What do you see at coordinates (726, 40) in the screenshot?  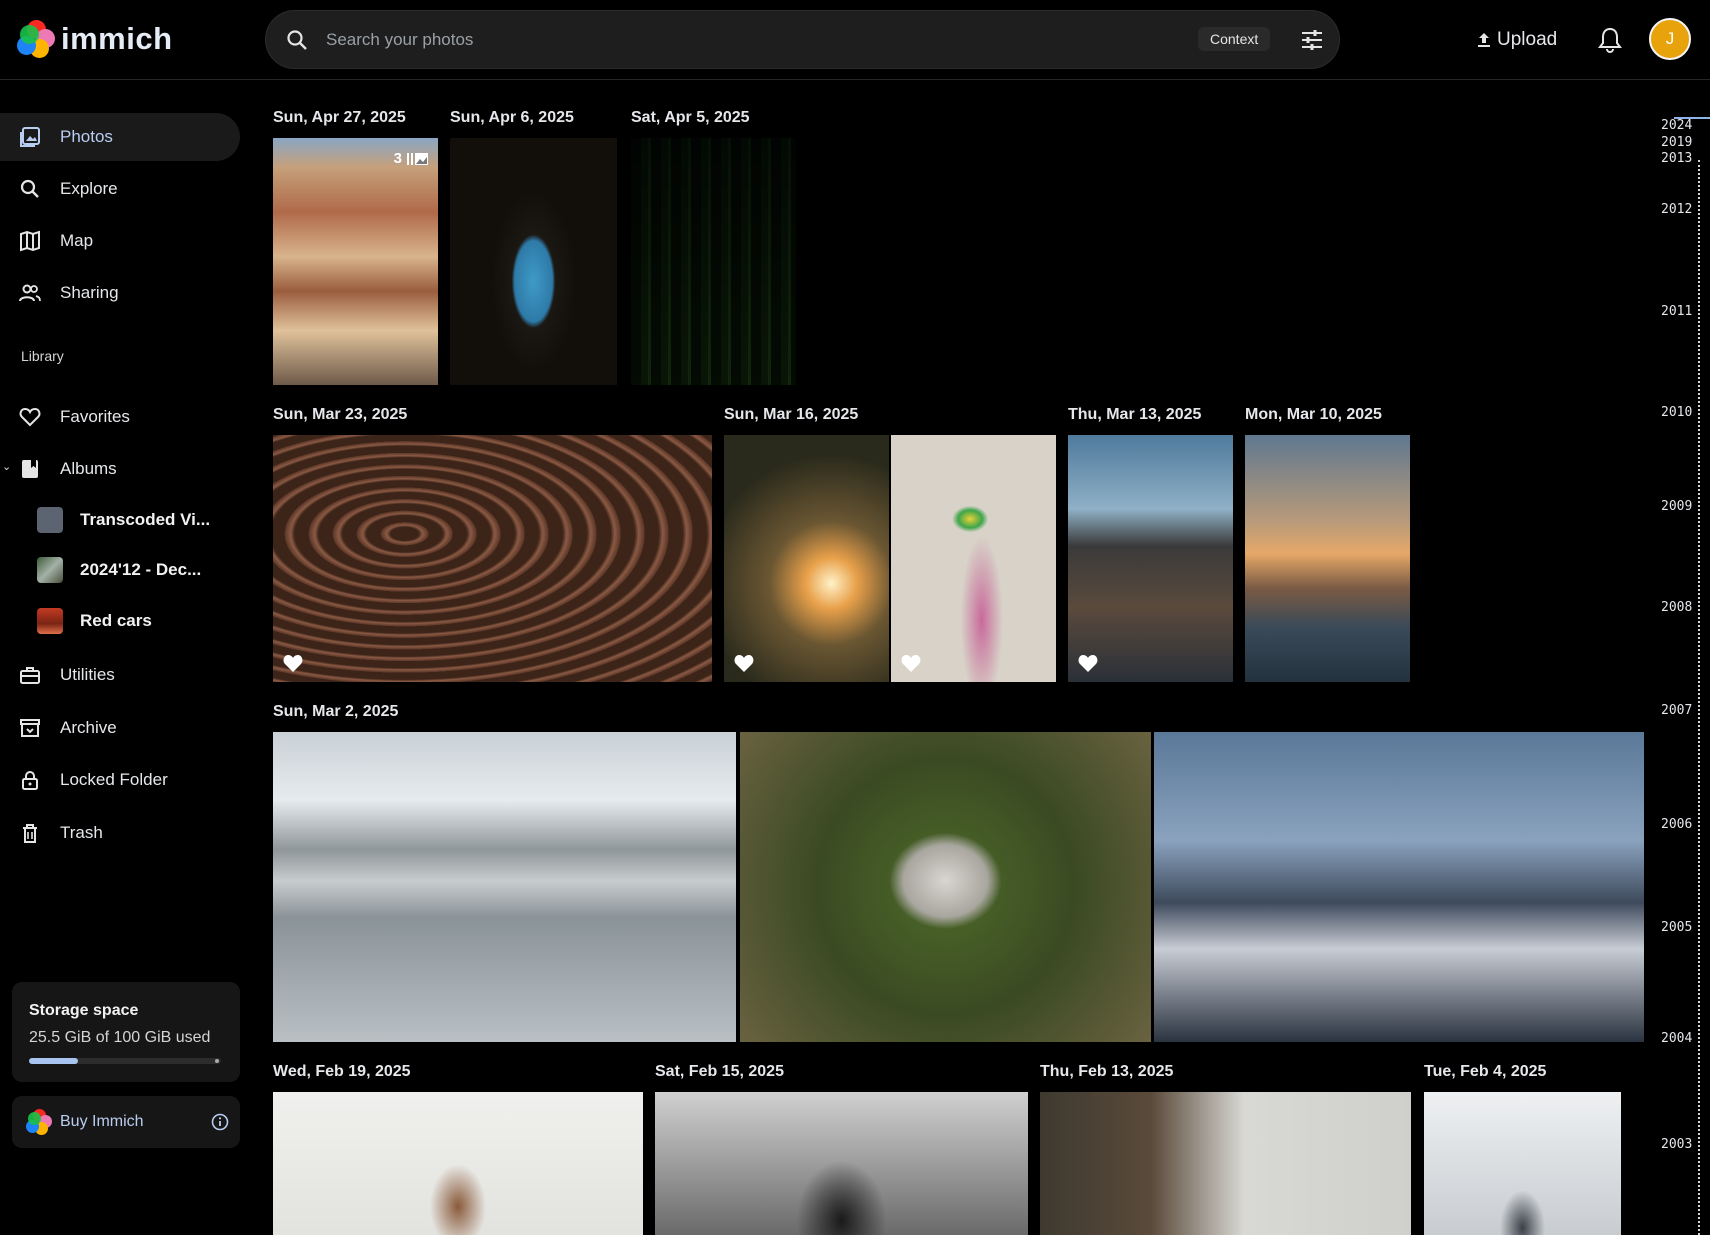 I see `search-input` at bounding box center [726, 40].